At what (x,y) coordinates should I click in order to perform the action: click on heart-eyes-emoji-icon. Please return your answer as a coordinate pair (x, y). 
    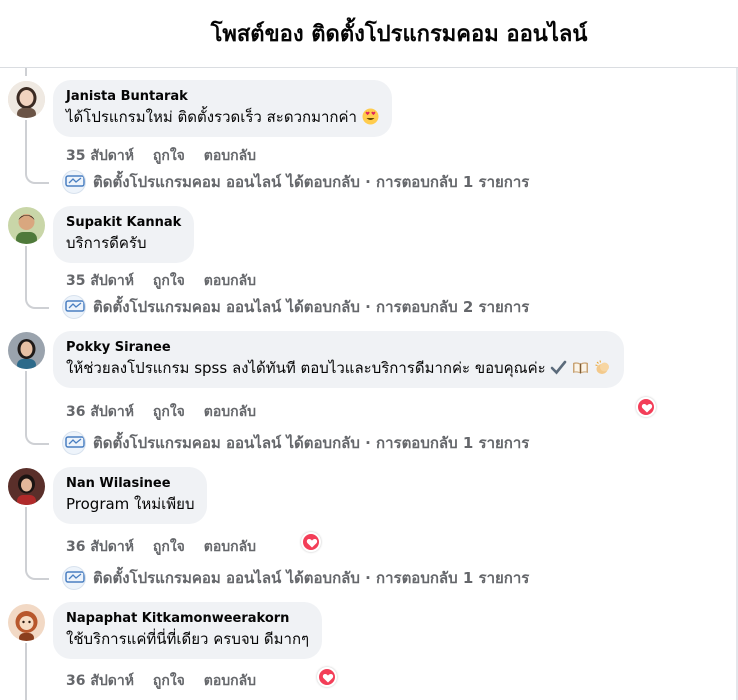
    Looking at the image, I should click on (370, 116).